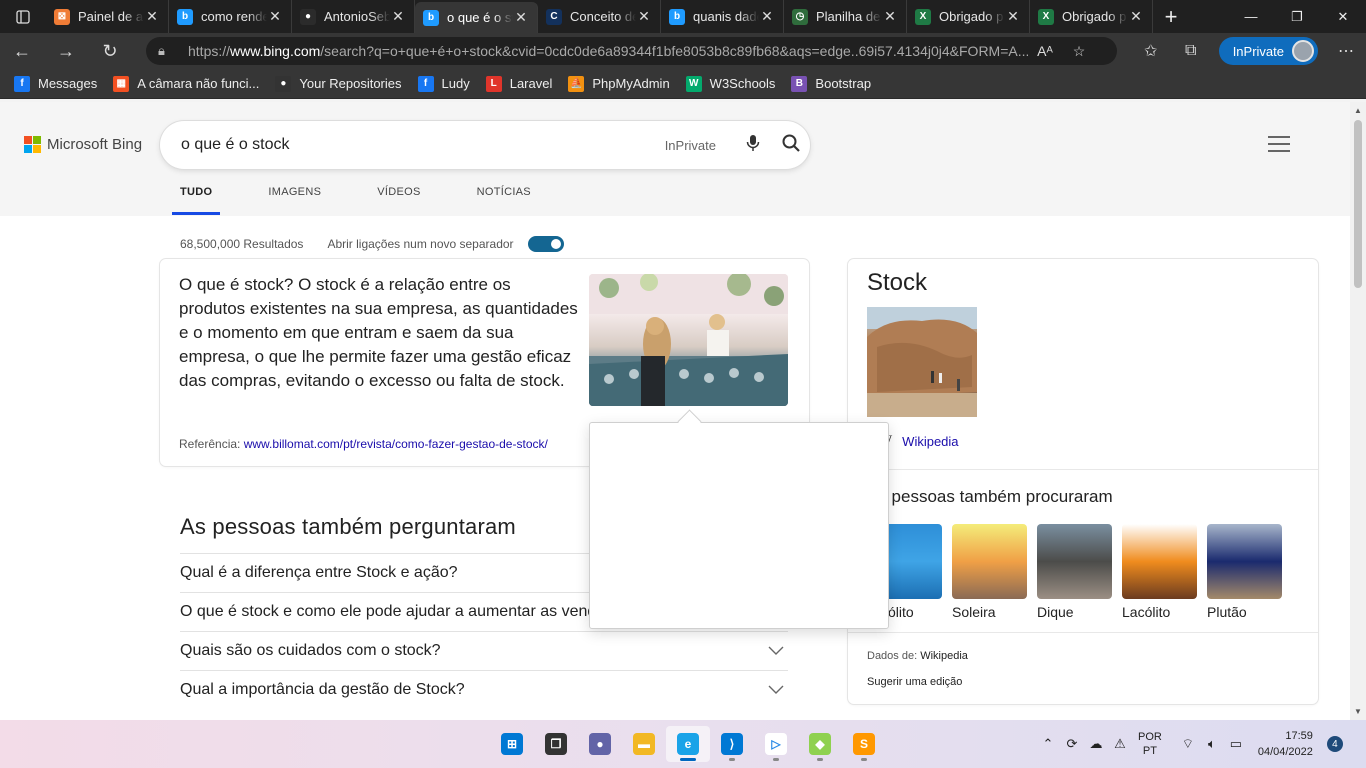 The image size is (1366, 768). What do you see at coordinates (230, 16) in the screenshot?
I see `browser-tab: b como render ✕` at bounding box center [230, 16].